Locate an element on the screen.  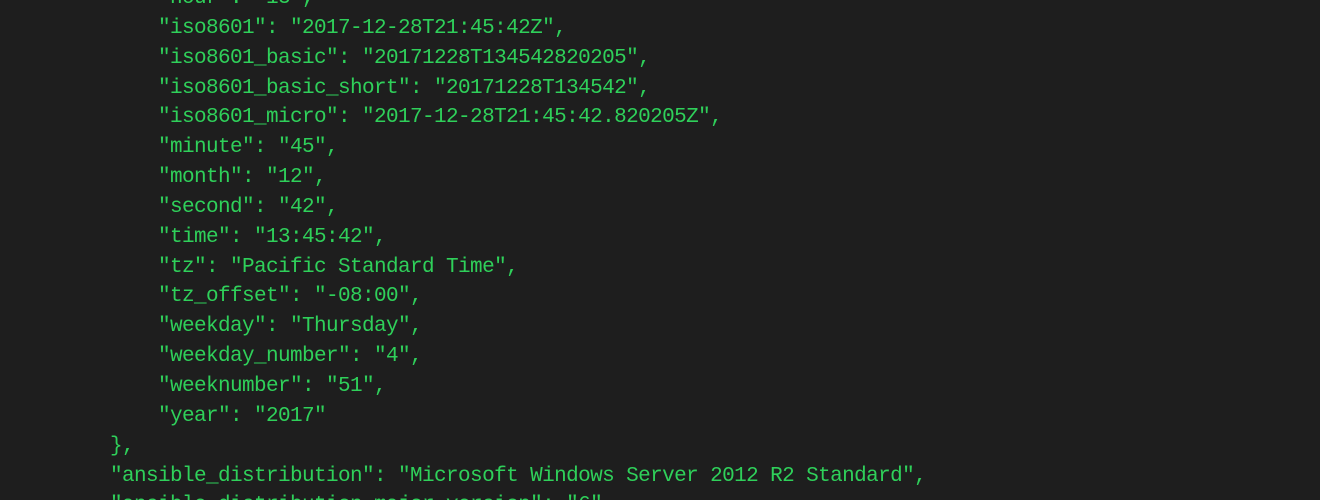
output-line-tz-offset: "tz_offset": "-08:00", is located at coordinates (266, 297).